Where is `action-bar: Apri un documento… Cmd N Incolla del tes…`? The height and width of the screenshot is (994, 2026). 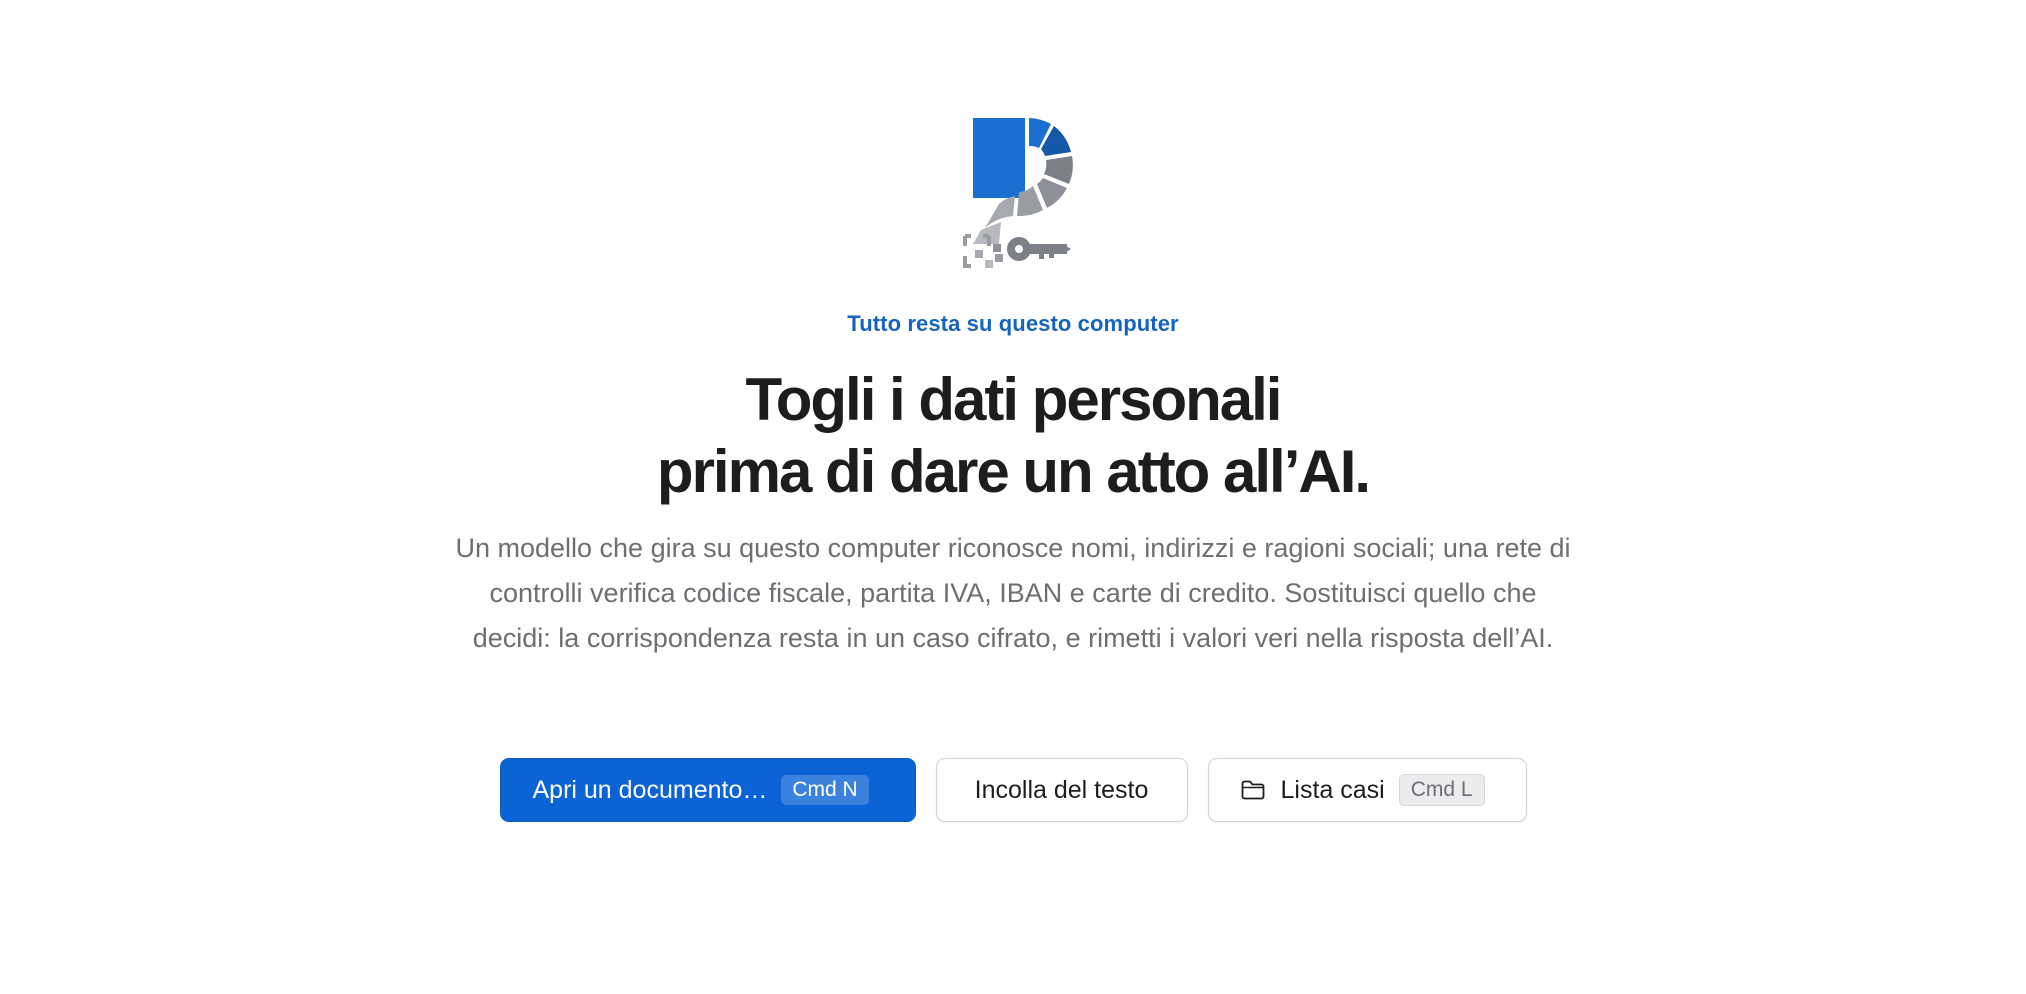
action-bar: Apri un documento… Cmd N Incolla del tes… is located at coordinates (1013, 790).